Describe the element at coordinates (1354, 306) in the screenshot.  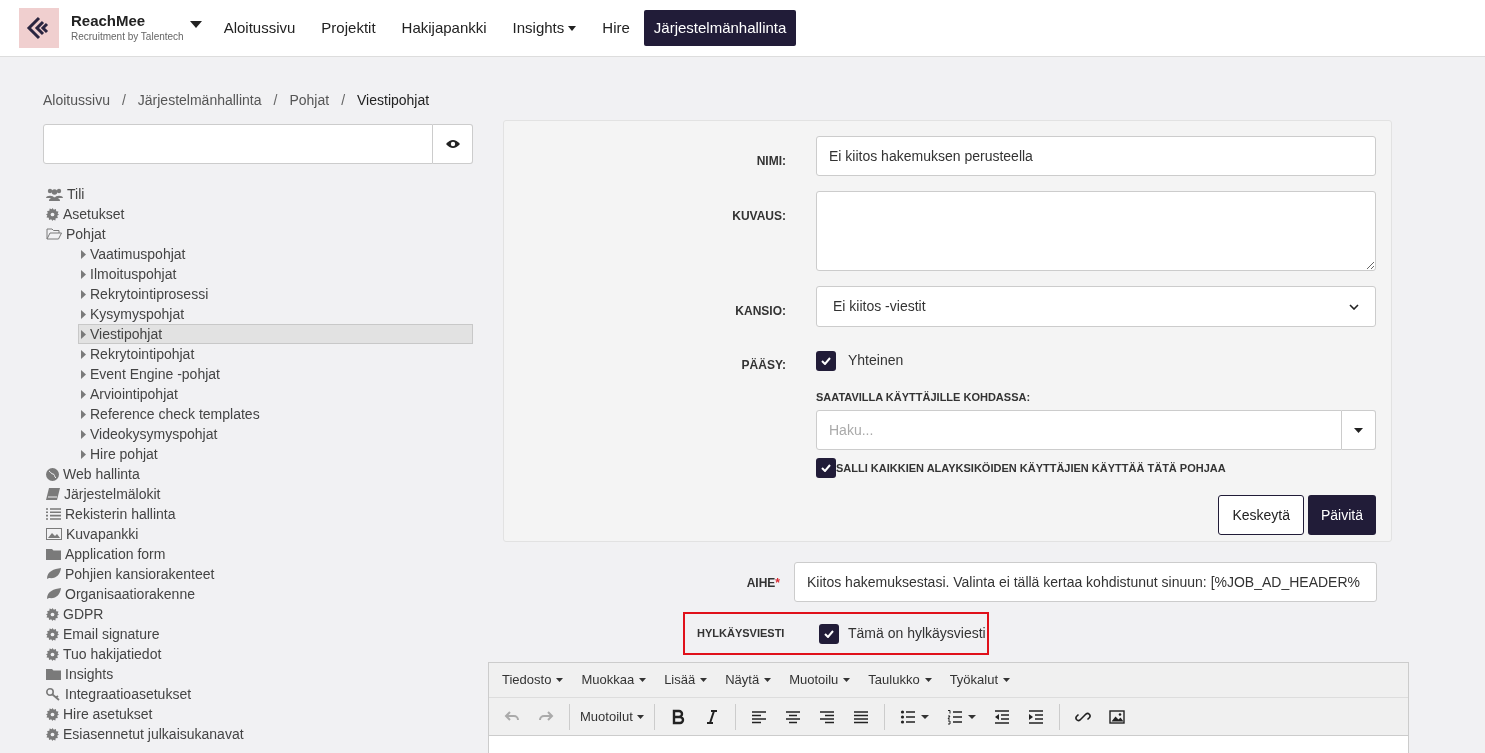
I see `chevron-icon` at that location.